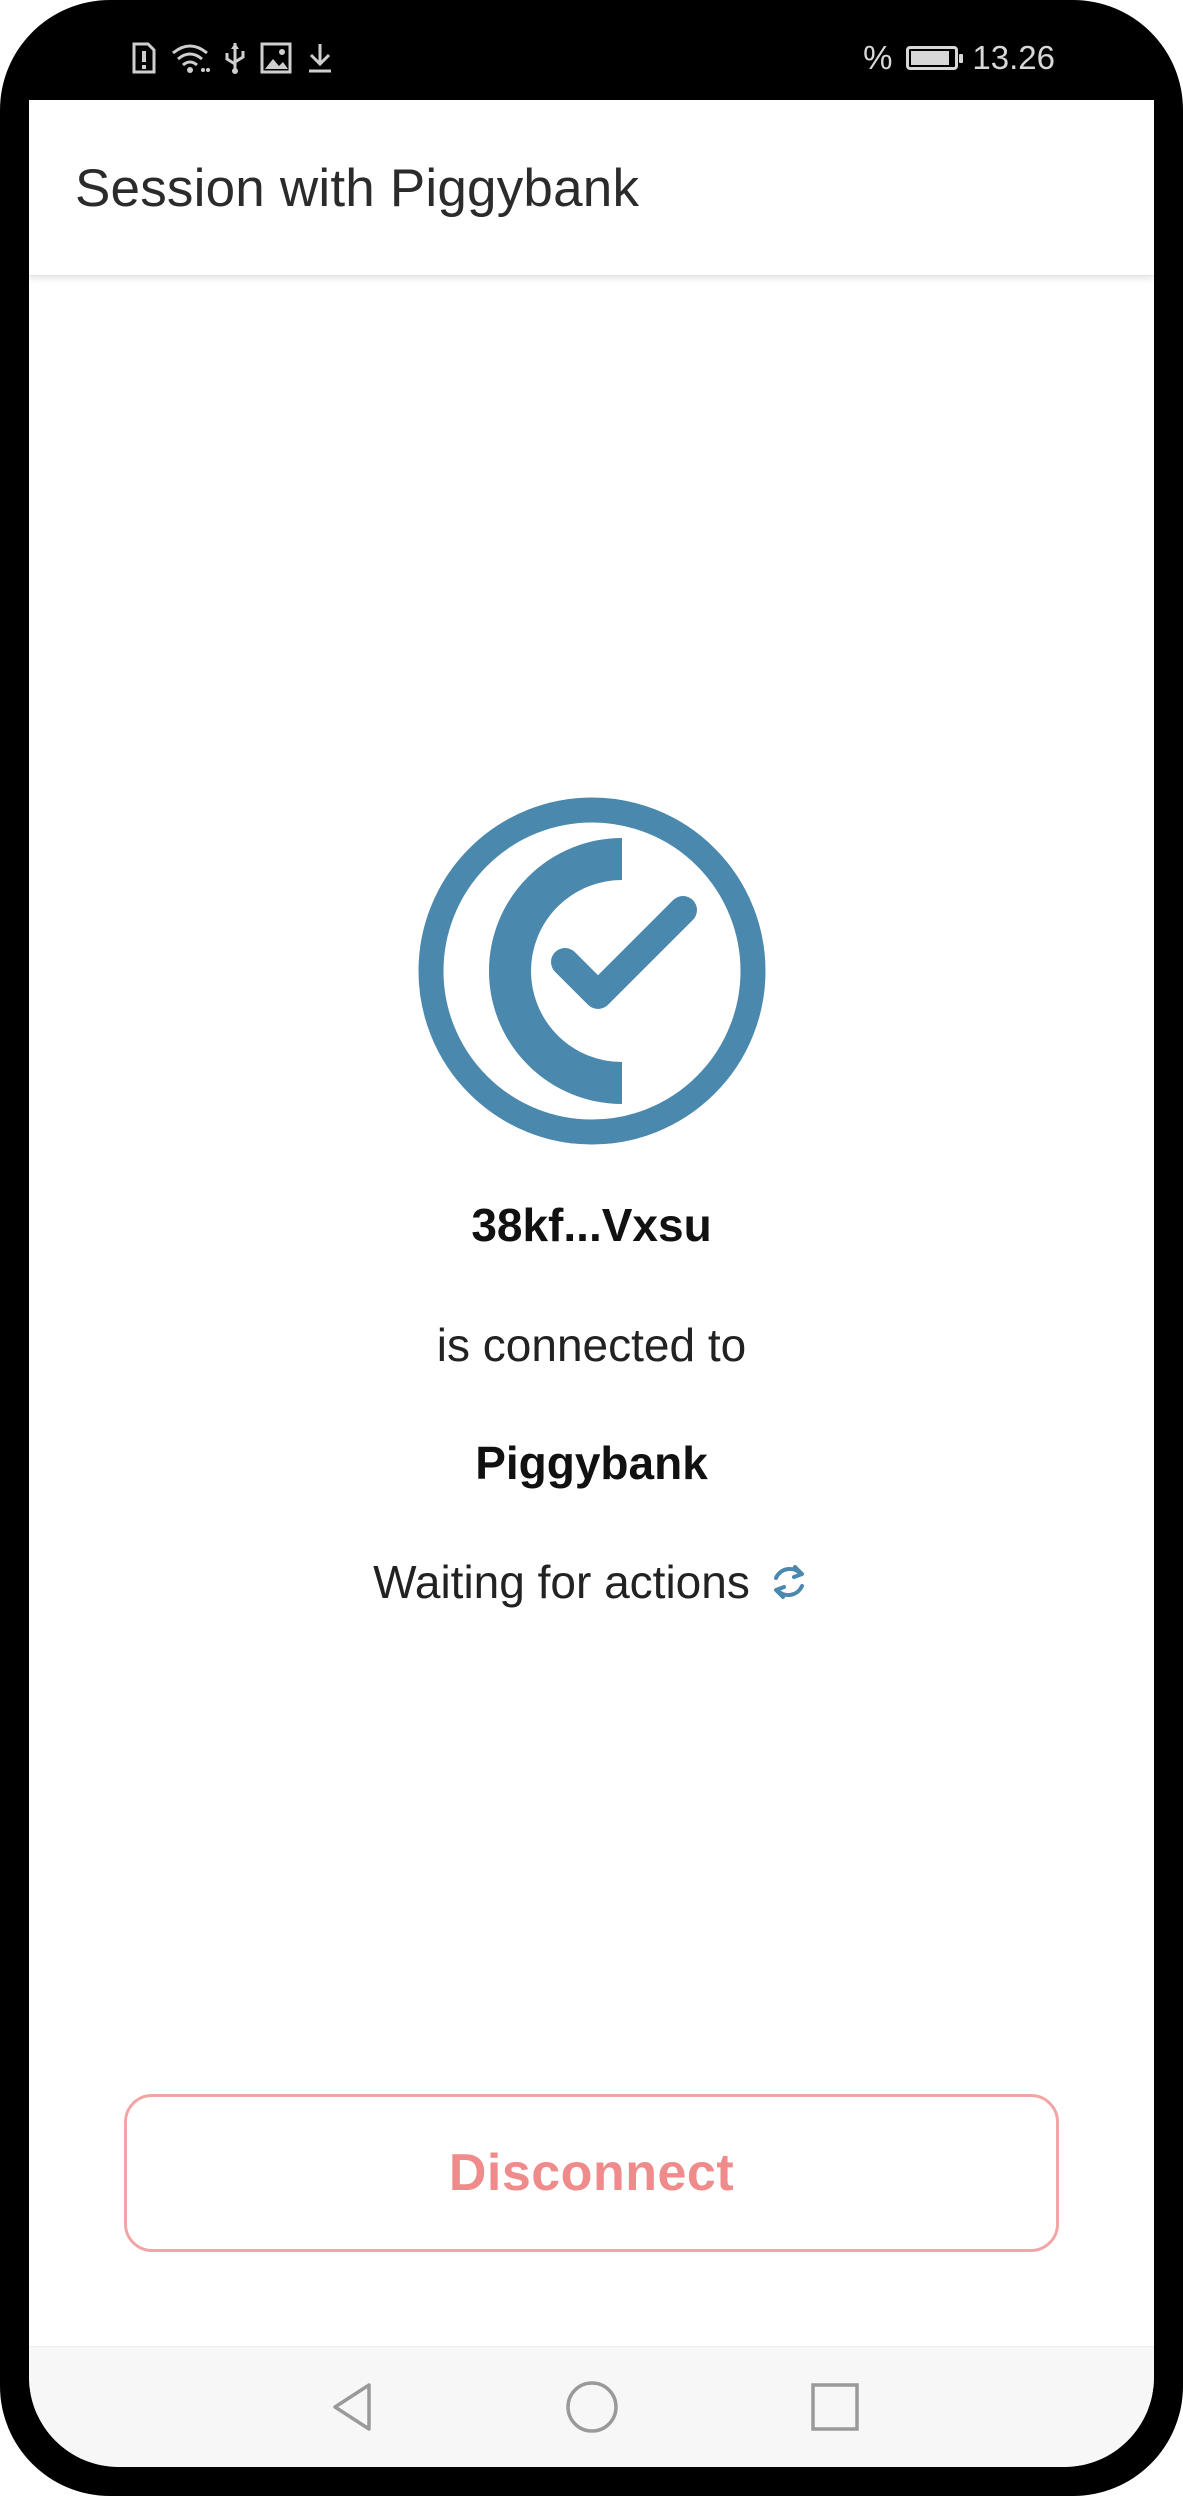  Describe the element at coordinates (591, 1225) in the screenshot. I see `wallet-address: 38kf...Vxsu` at that location.